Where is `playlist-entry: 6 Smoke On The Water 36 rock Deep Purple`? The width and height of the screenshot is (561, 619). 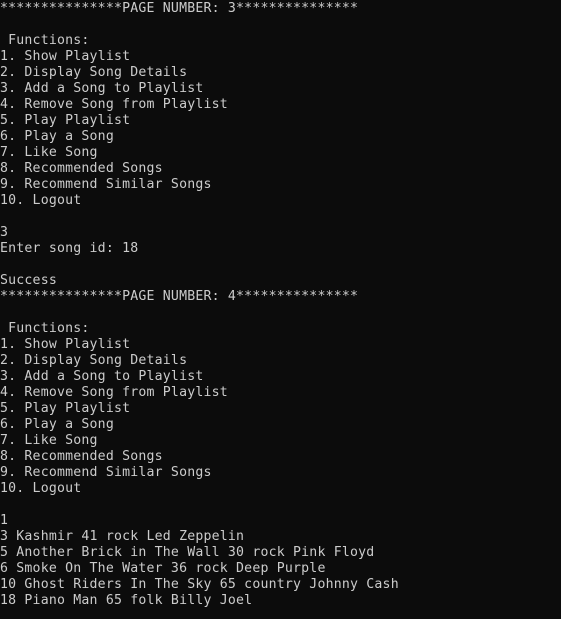 playlist-entry: 6 Smoke On The Water 36 rock Deep Purple is located at coordinates (163, 568).